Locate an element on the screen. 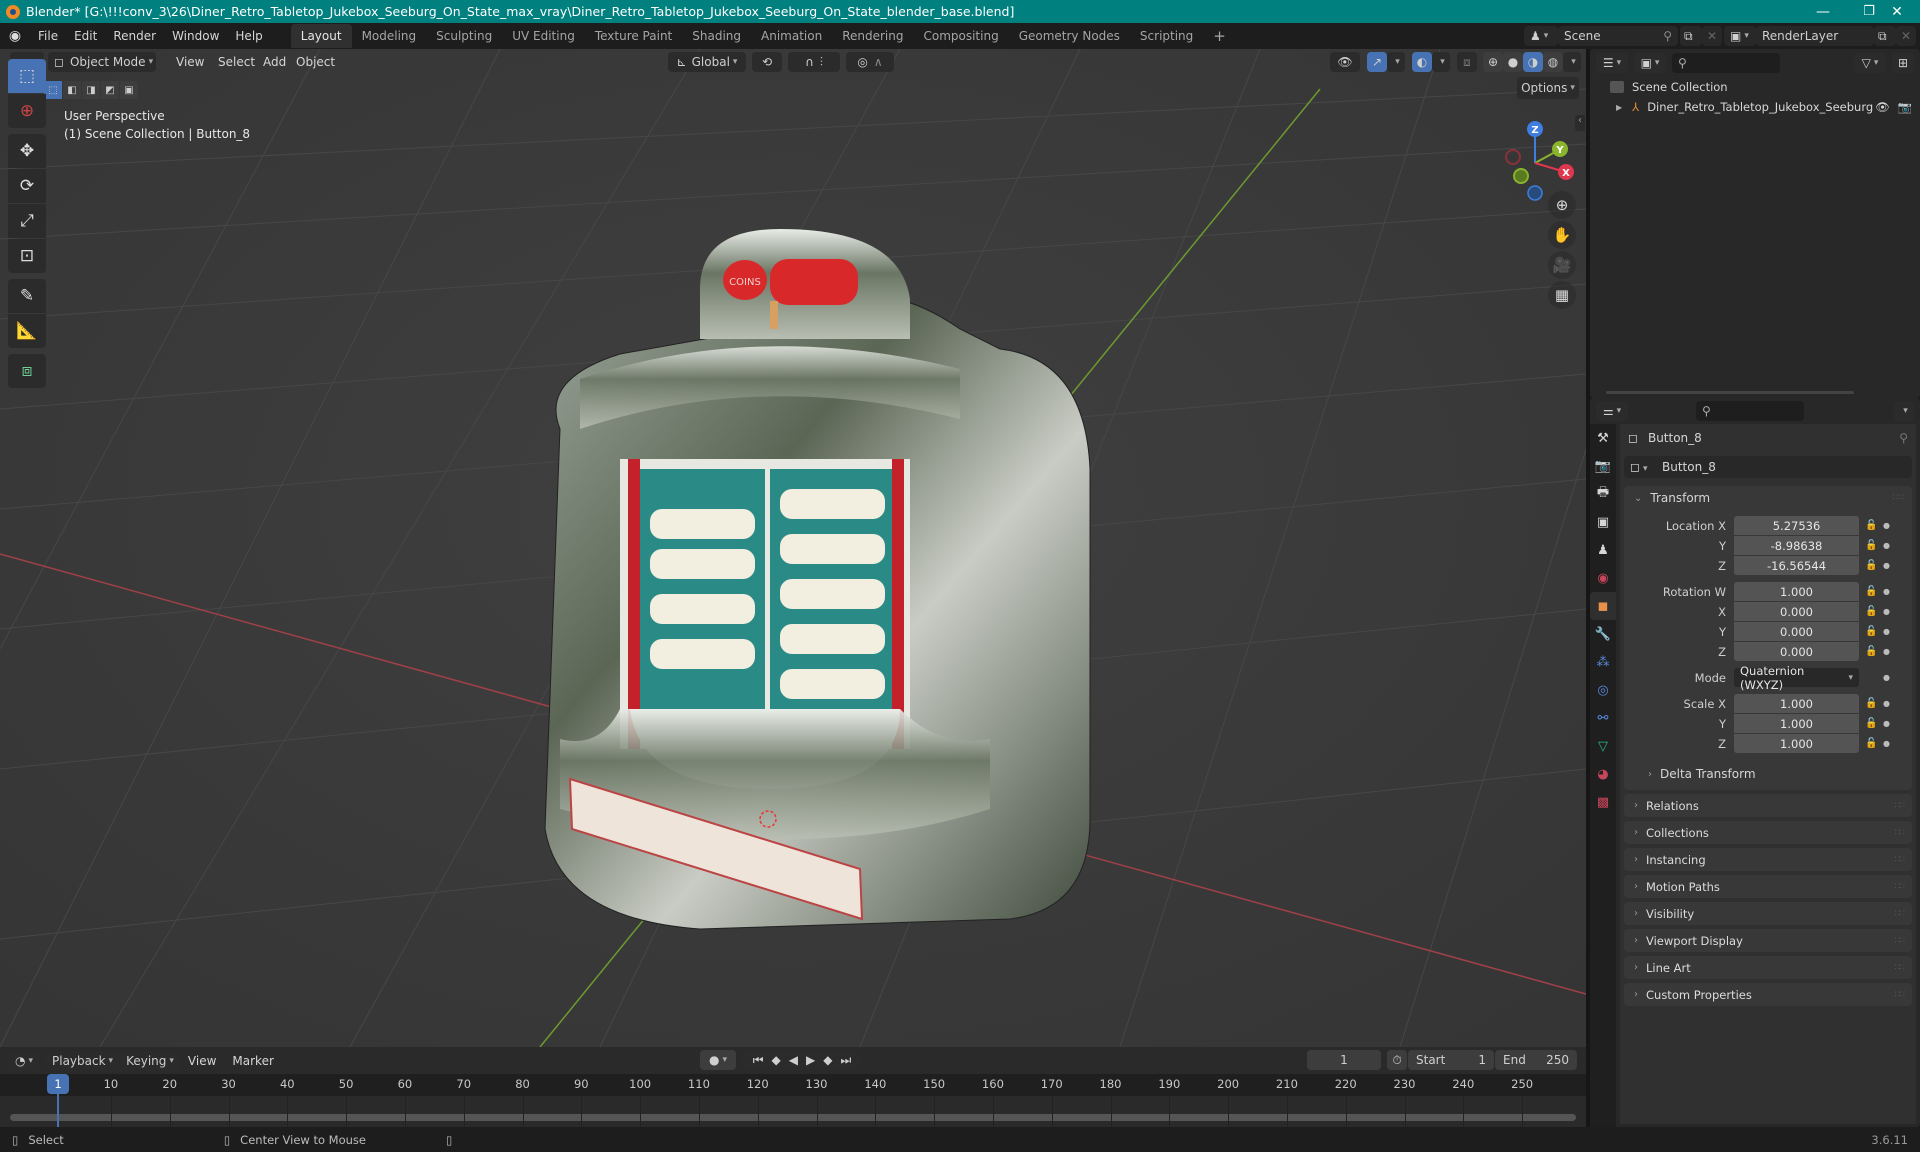 Image resolution: width=1920 pixels, height=1152 pixels. prev-keyframe-icon: ◆ is located at coordinates (776, 1060).